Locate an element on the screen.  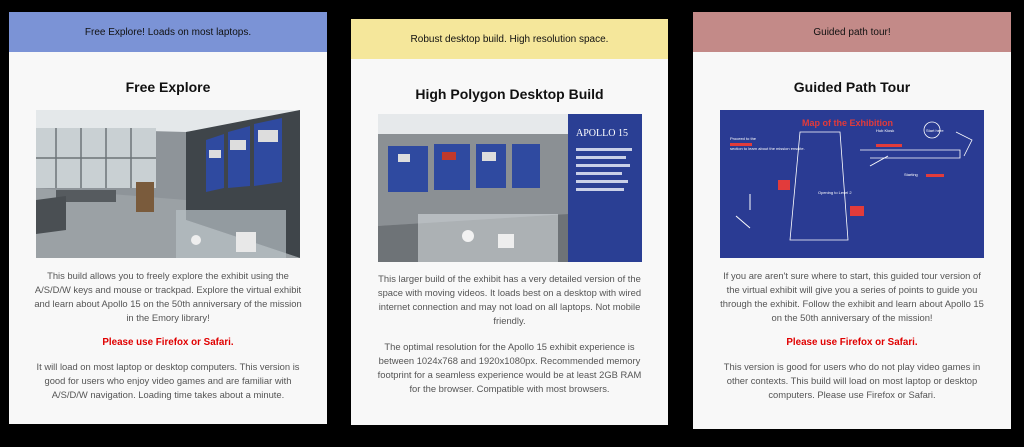
exhibit-screenshot-image is located at coordinates (168, 184).